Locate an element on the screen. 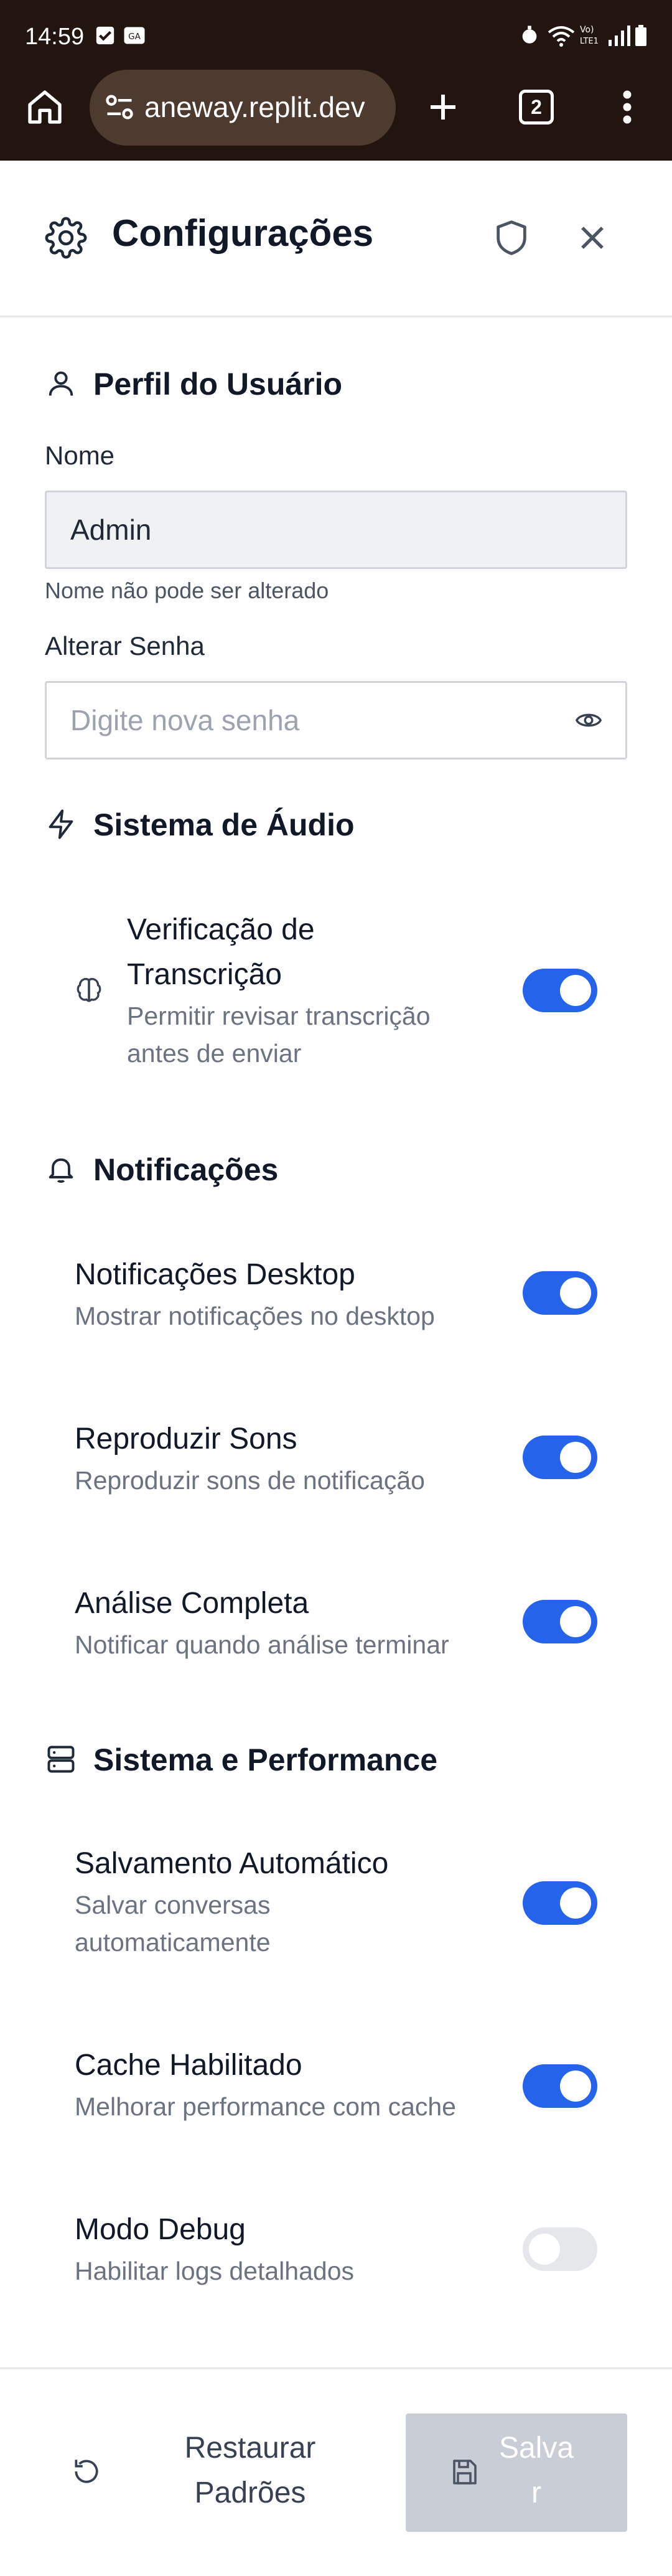 This screenshot has height=2576, width=672. gear-icon is located at coordinates (66, 238).